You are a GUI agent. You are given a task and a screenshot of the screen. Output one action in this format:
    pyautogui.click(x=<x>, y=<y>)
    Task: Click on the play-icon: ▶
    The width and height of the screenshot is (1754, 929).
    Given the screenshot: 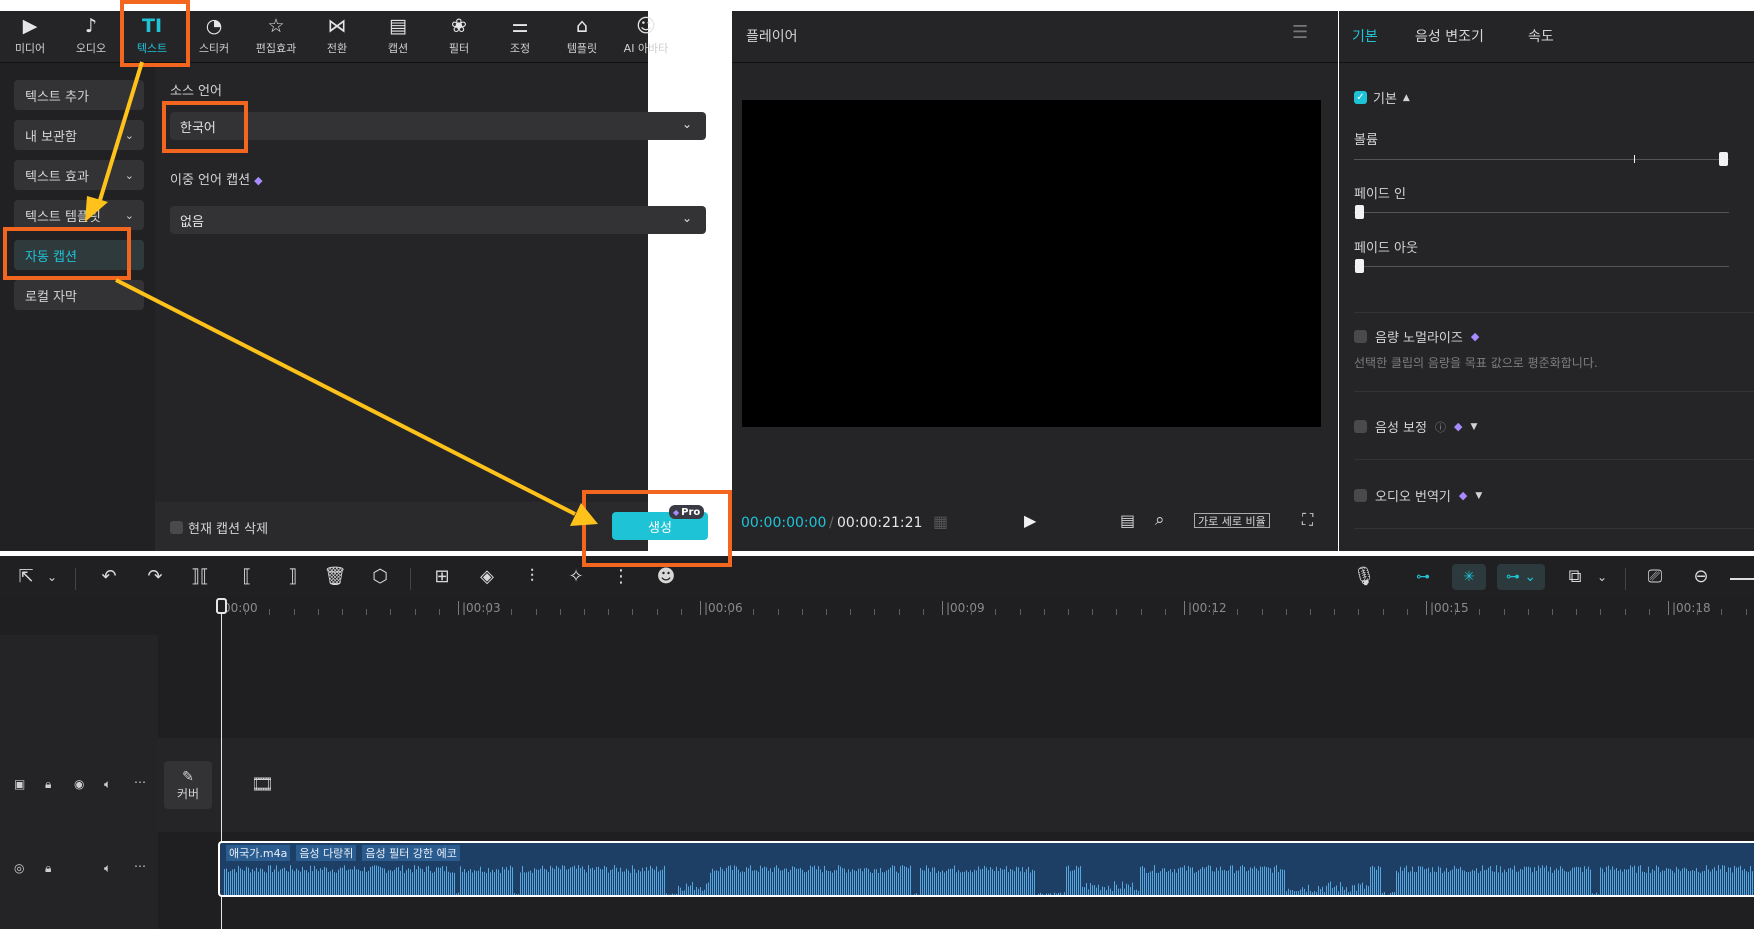 What is the action you would take?
    pyautogui.click(x=1030, y=520)
    